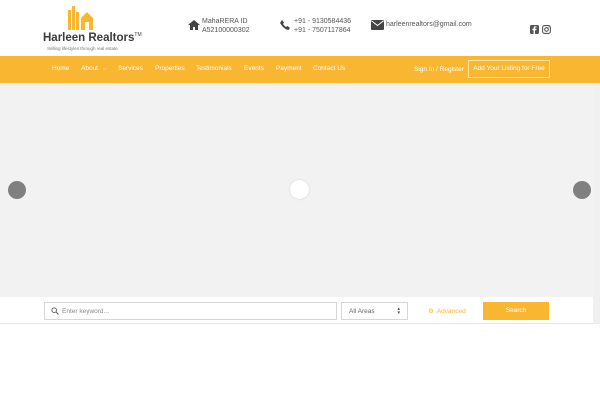 This screenshot has height=400, width=600. What do you see at coordinates (329, 68) in the screenshot?
I see `nav-contact-us: Contact Us` at bounding box center [329, 68].